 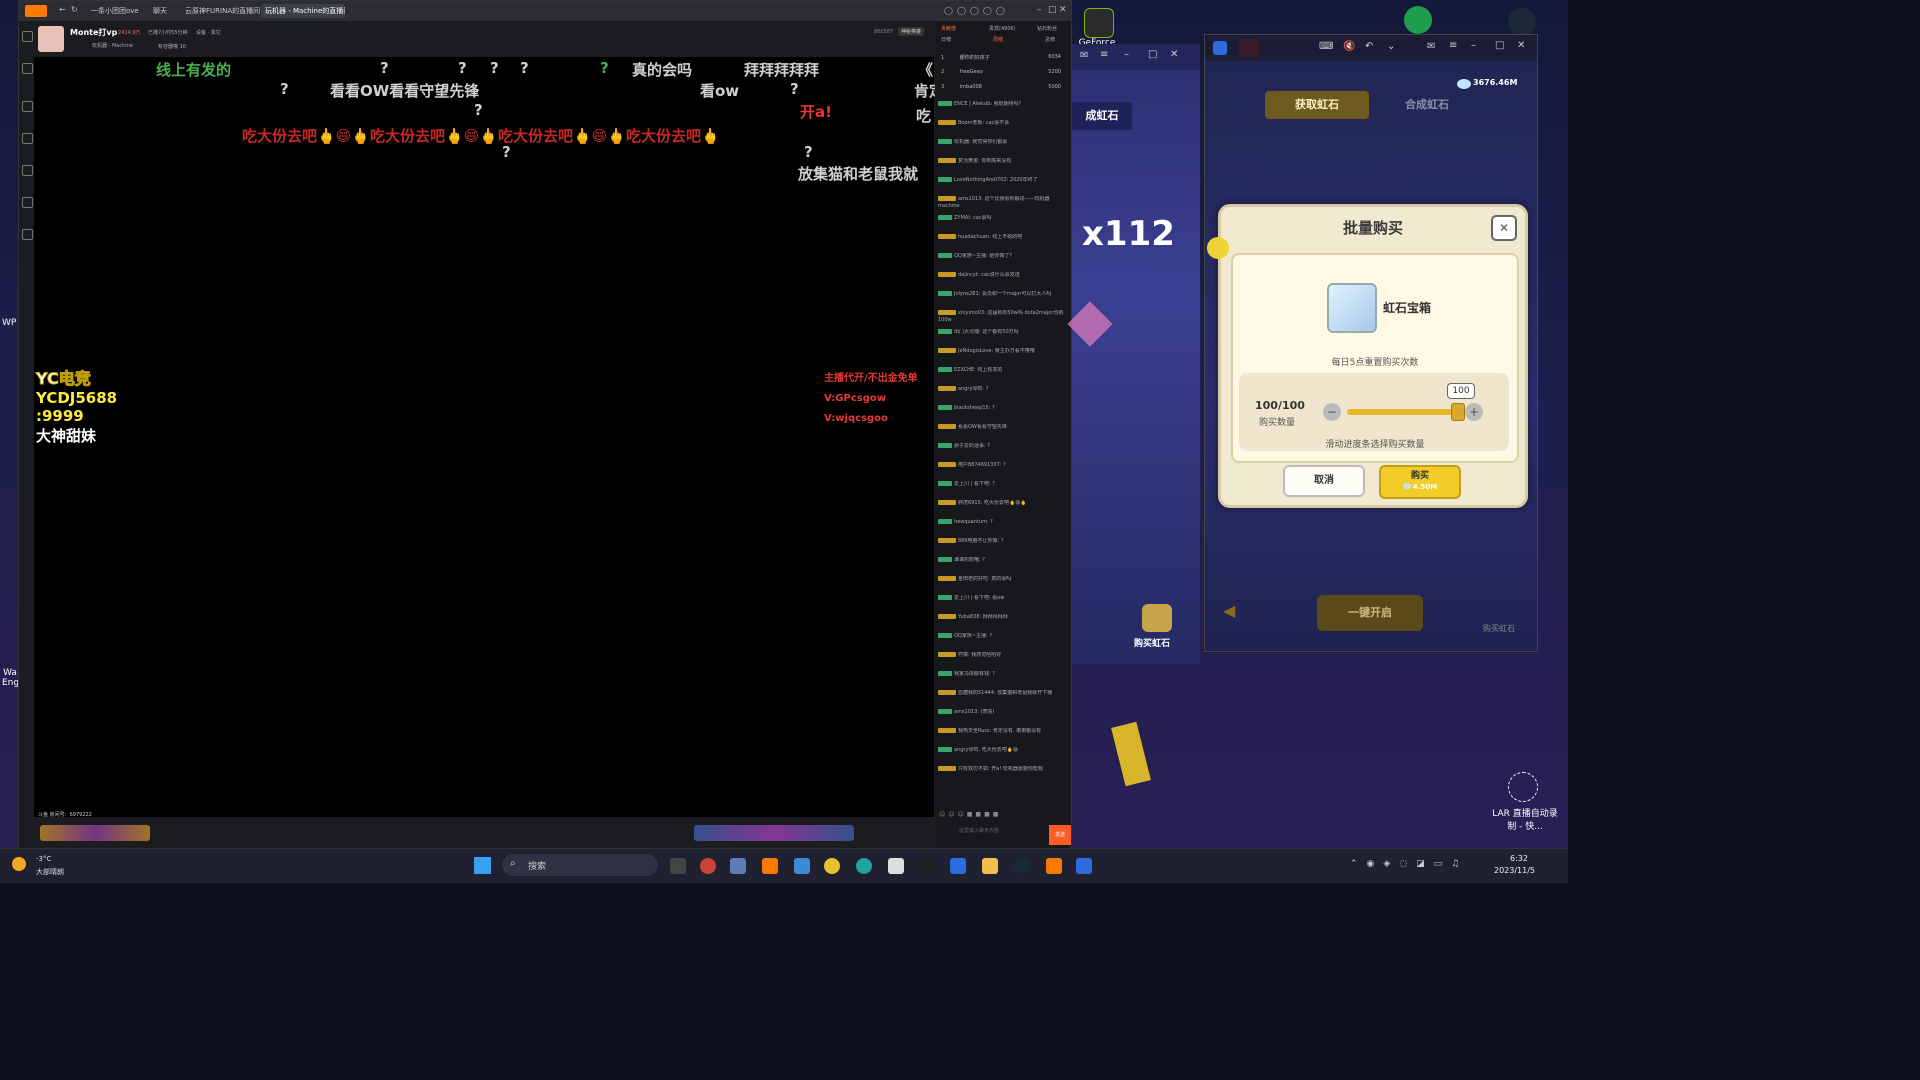 What do you see at coordinates (864, 866) in the screenshot?
I see `edge-icon` at bounding box center [864, 866].